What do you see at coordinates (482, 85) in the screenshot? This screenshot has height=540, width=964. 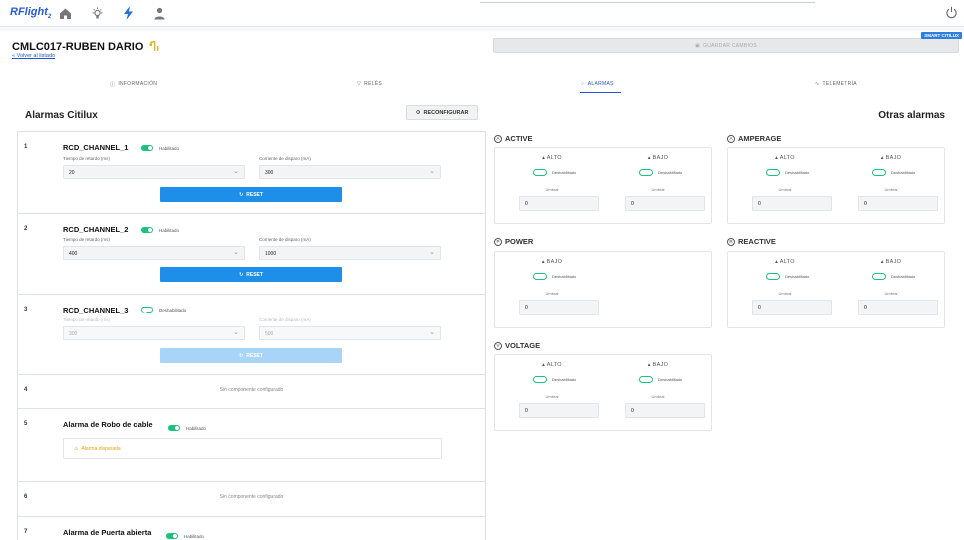 I see `tab-bar: ⓘ INFORMACIÓN ▽ RELÉS ♢ ALARMAS ∿ TELEMETRÍA` at bounding box center [482, 85].